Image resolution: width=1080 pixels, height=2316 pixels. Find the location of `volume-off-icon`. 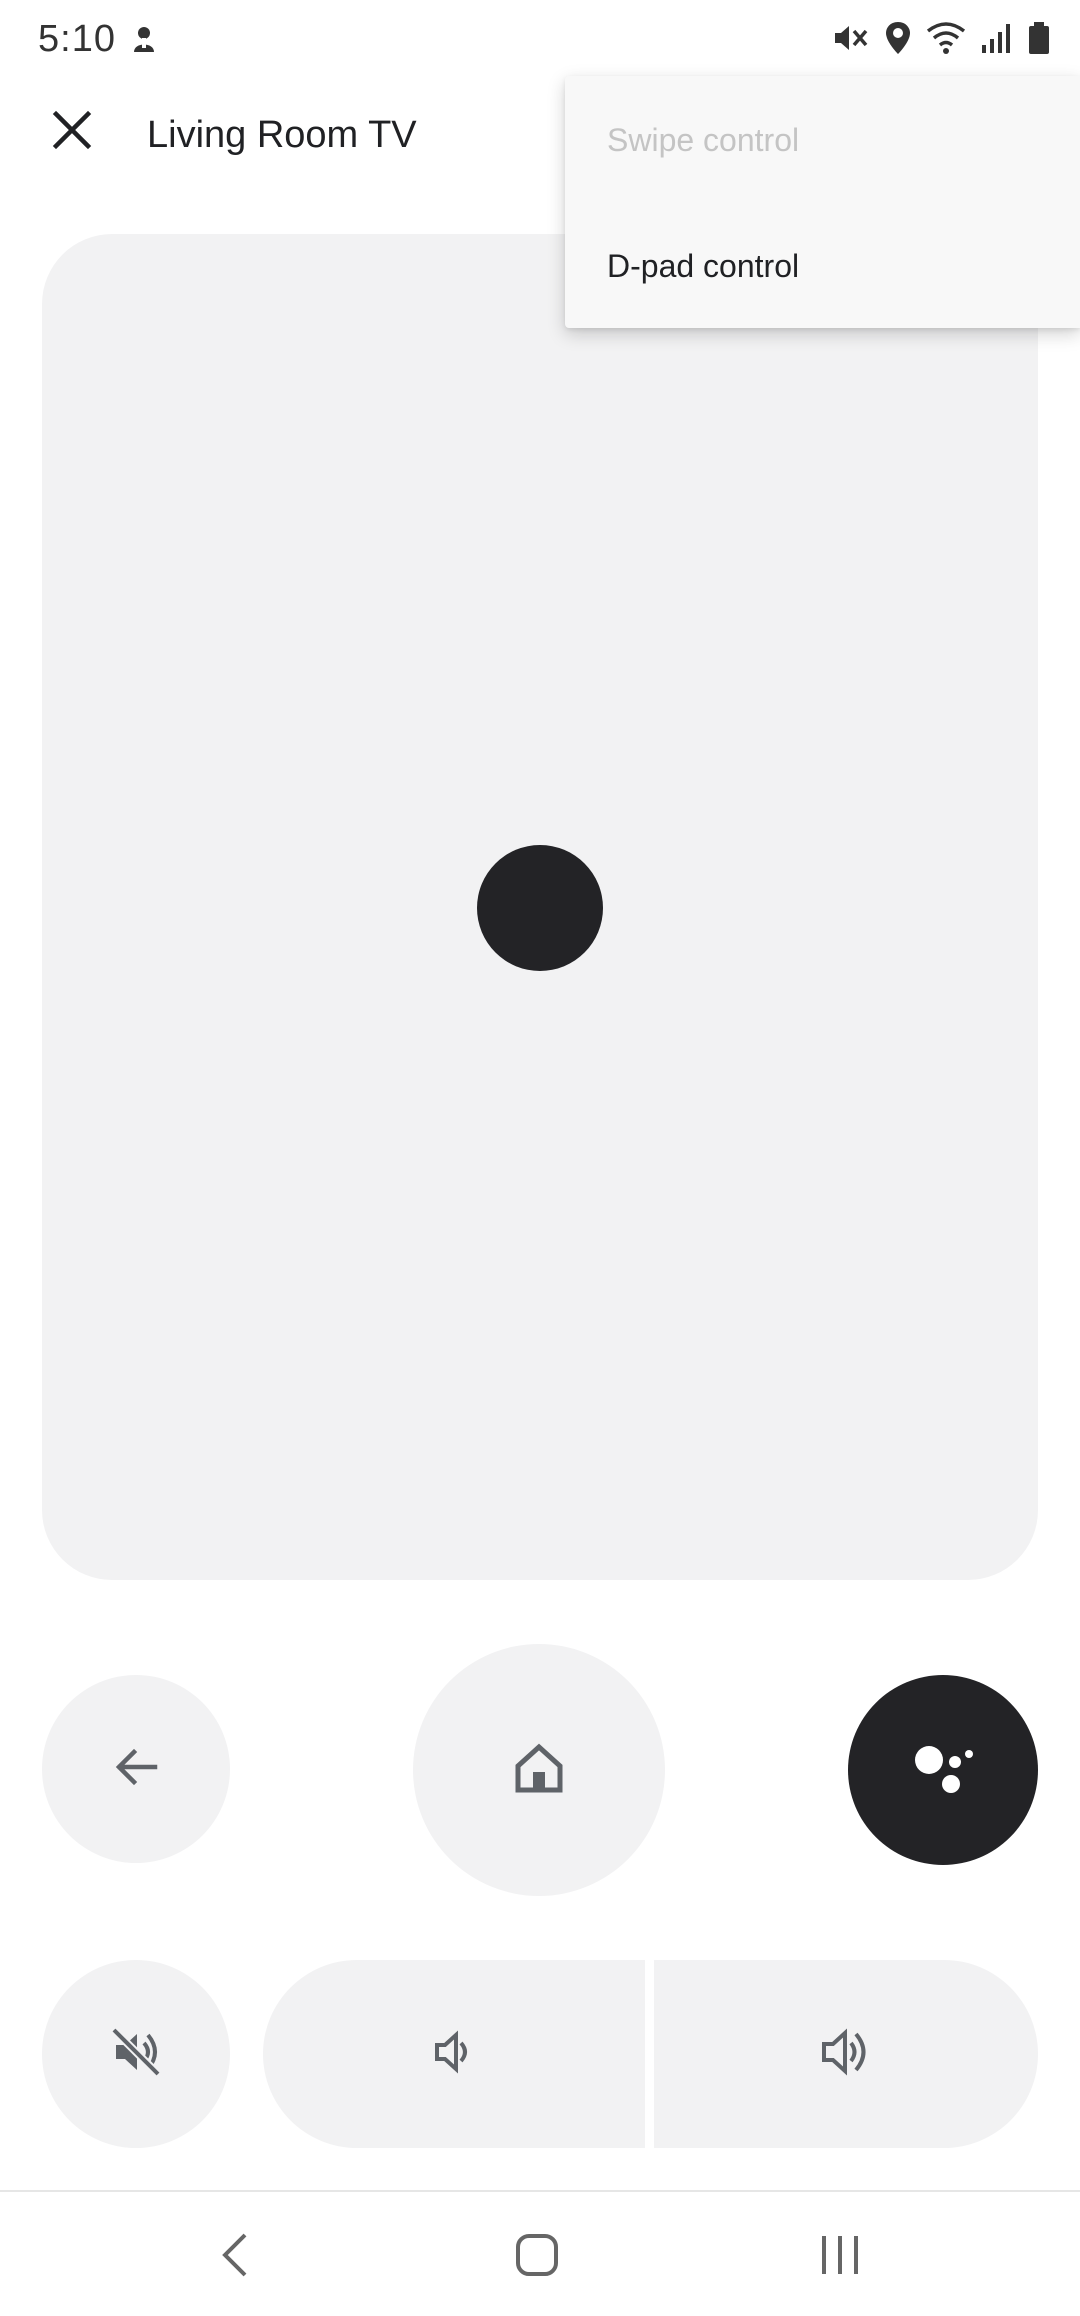

volume-off-icon is located at coordinates (136, 2054).